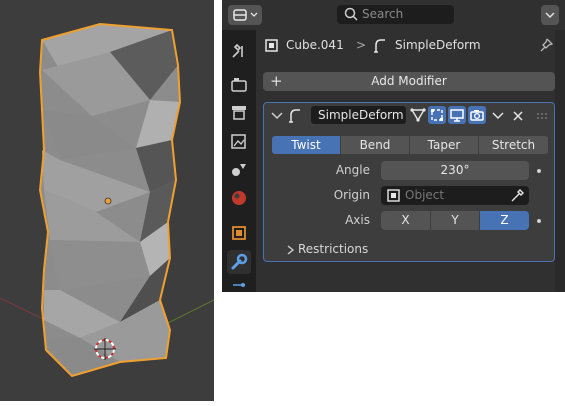 This screenshot has width=565, height=406. Describe the element at coordinates (351, 195) in the screenshot. I see `origin-label: Origin` at that location.